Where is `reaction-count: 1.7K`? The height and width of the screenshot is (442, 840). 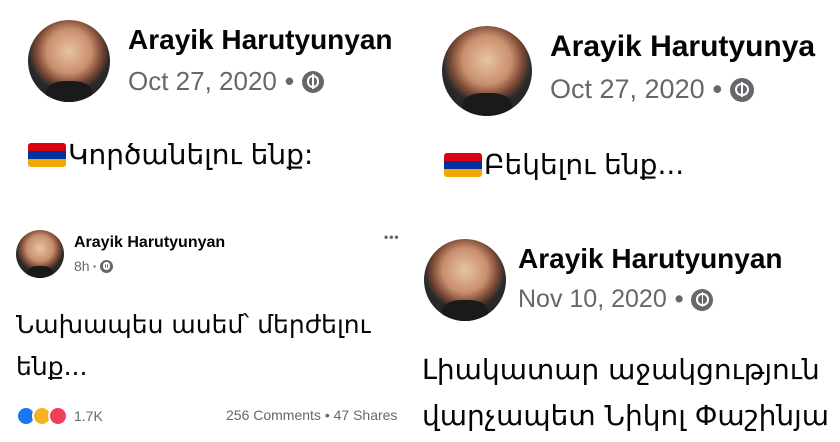 reaction-count: 1.7K is located at coordinates (88, 416).